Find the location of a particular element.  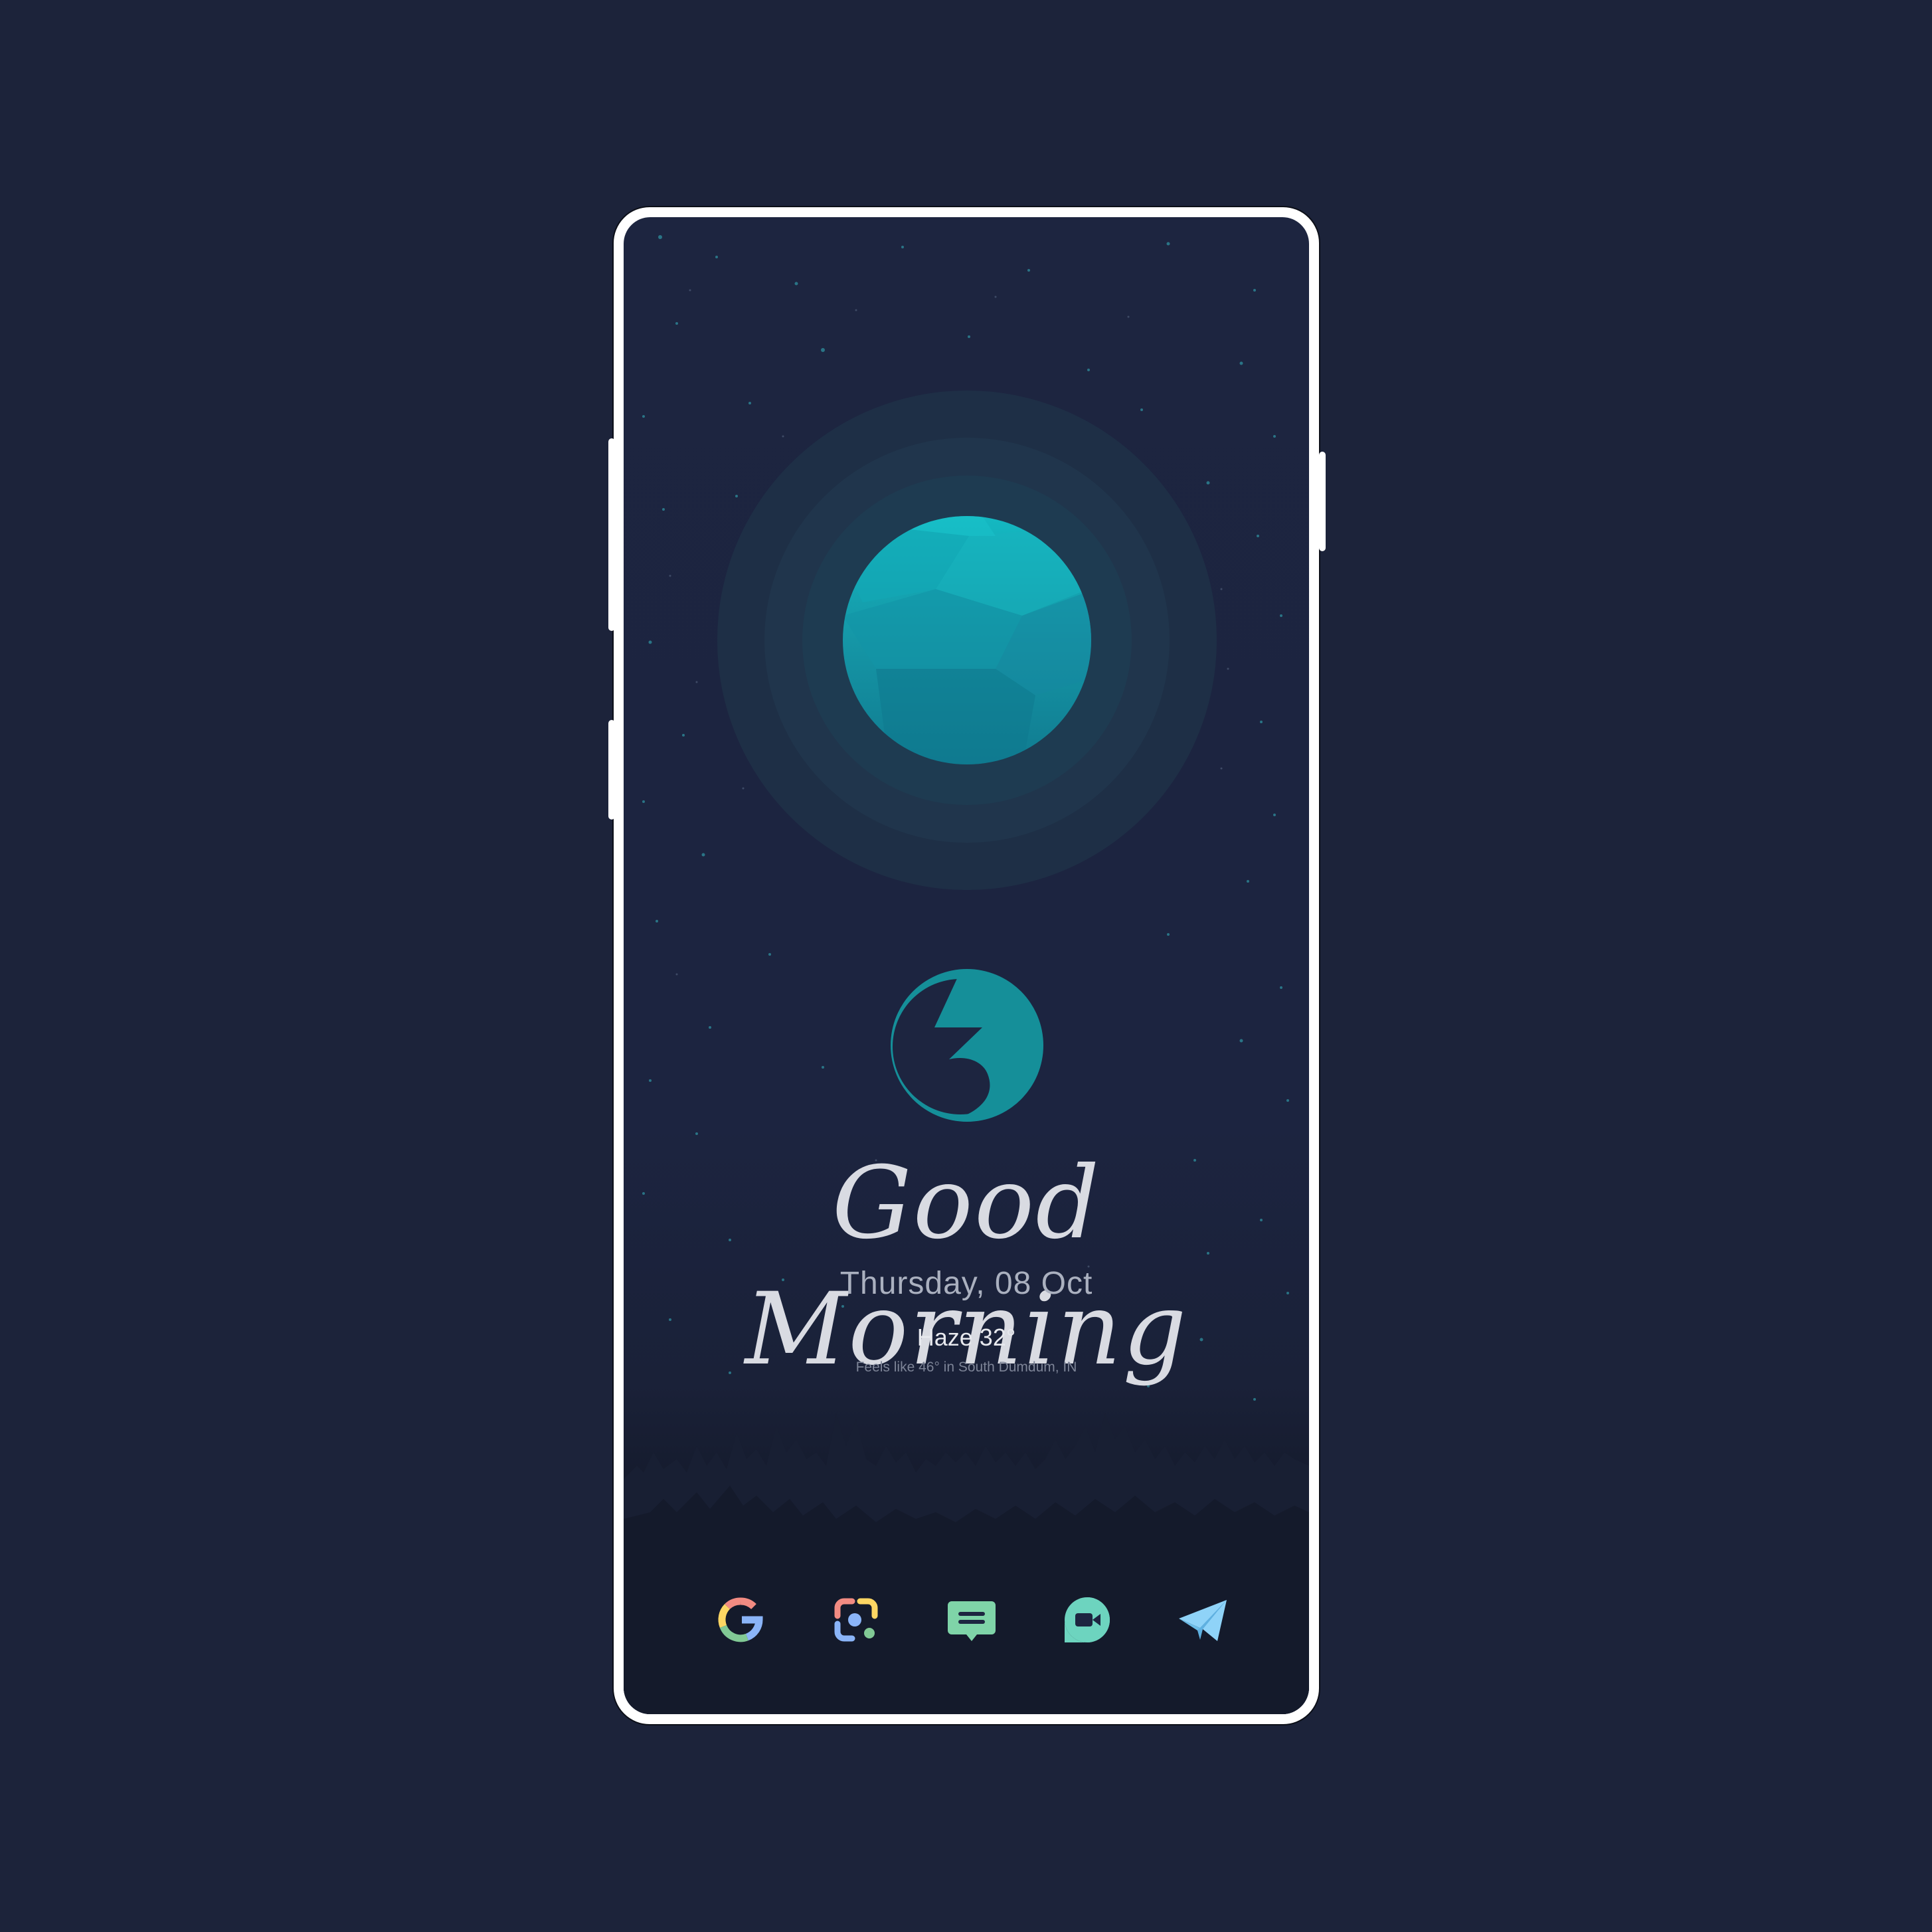

weather-details: Feels like 46° in South Dumdum, IN is located at coordinates (966, 1367).